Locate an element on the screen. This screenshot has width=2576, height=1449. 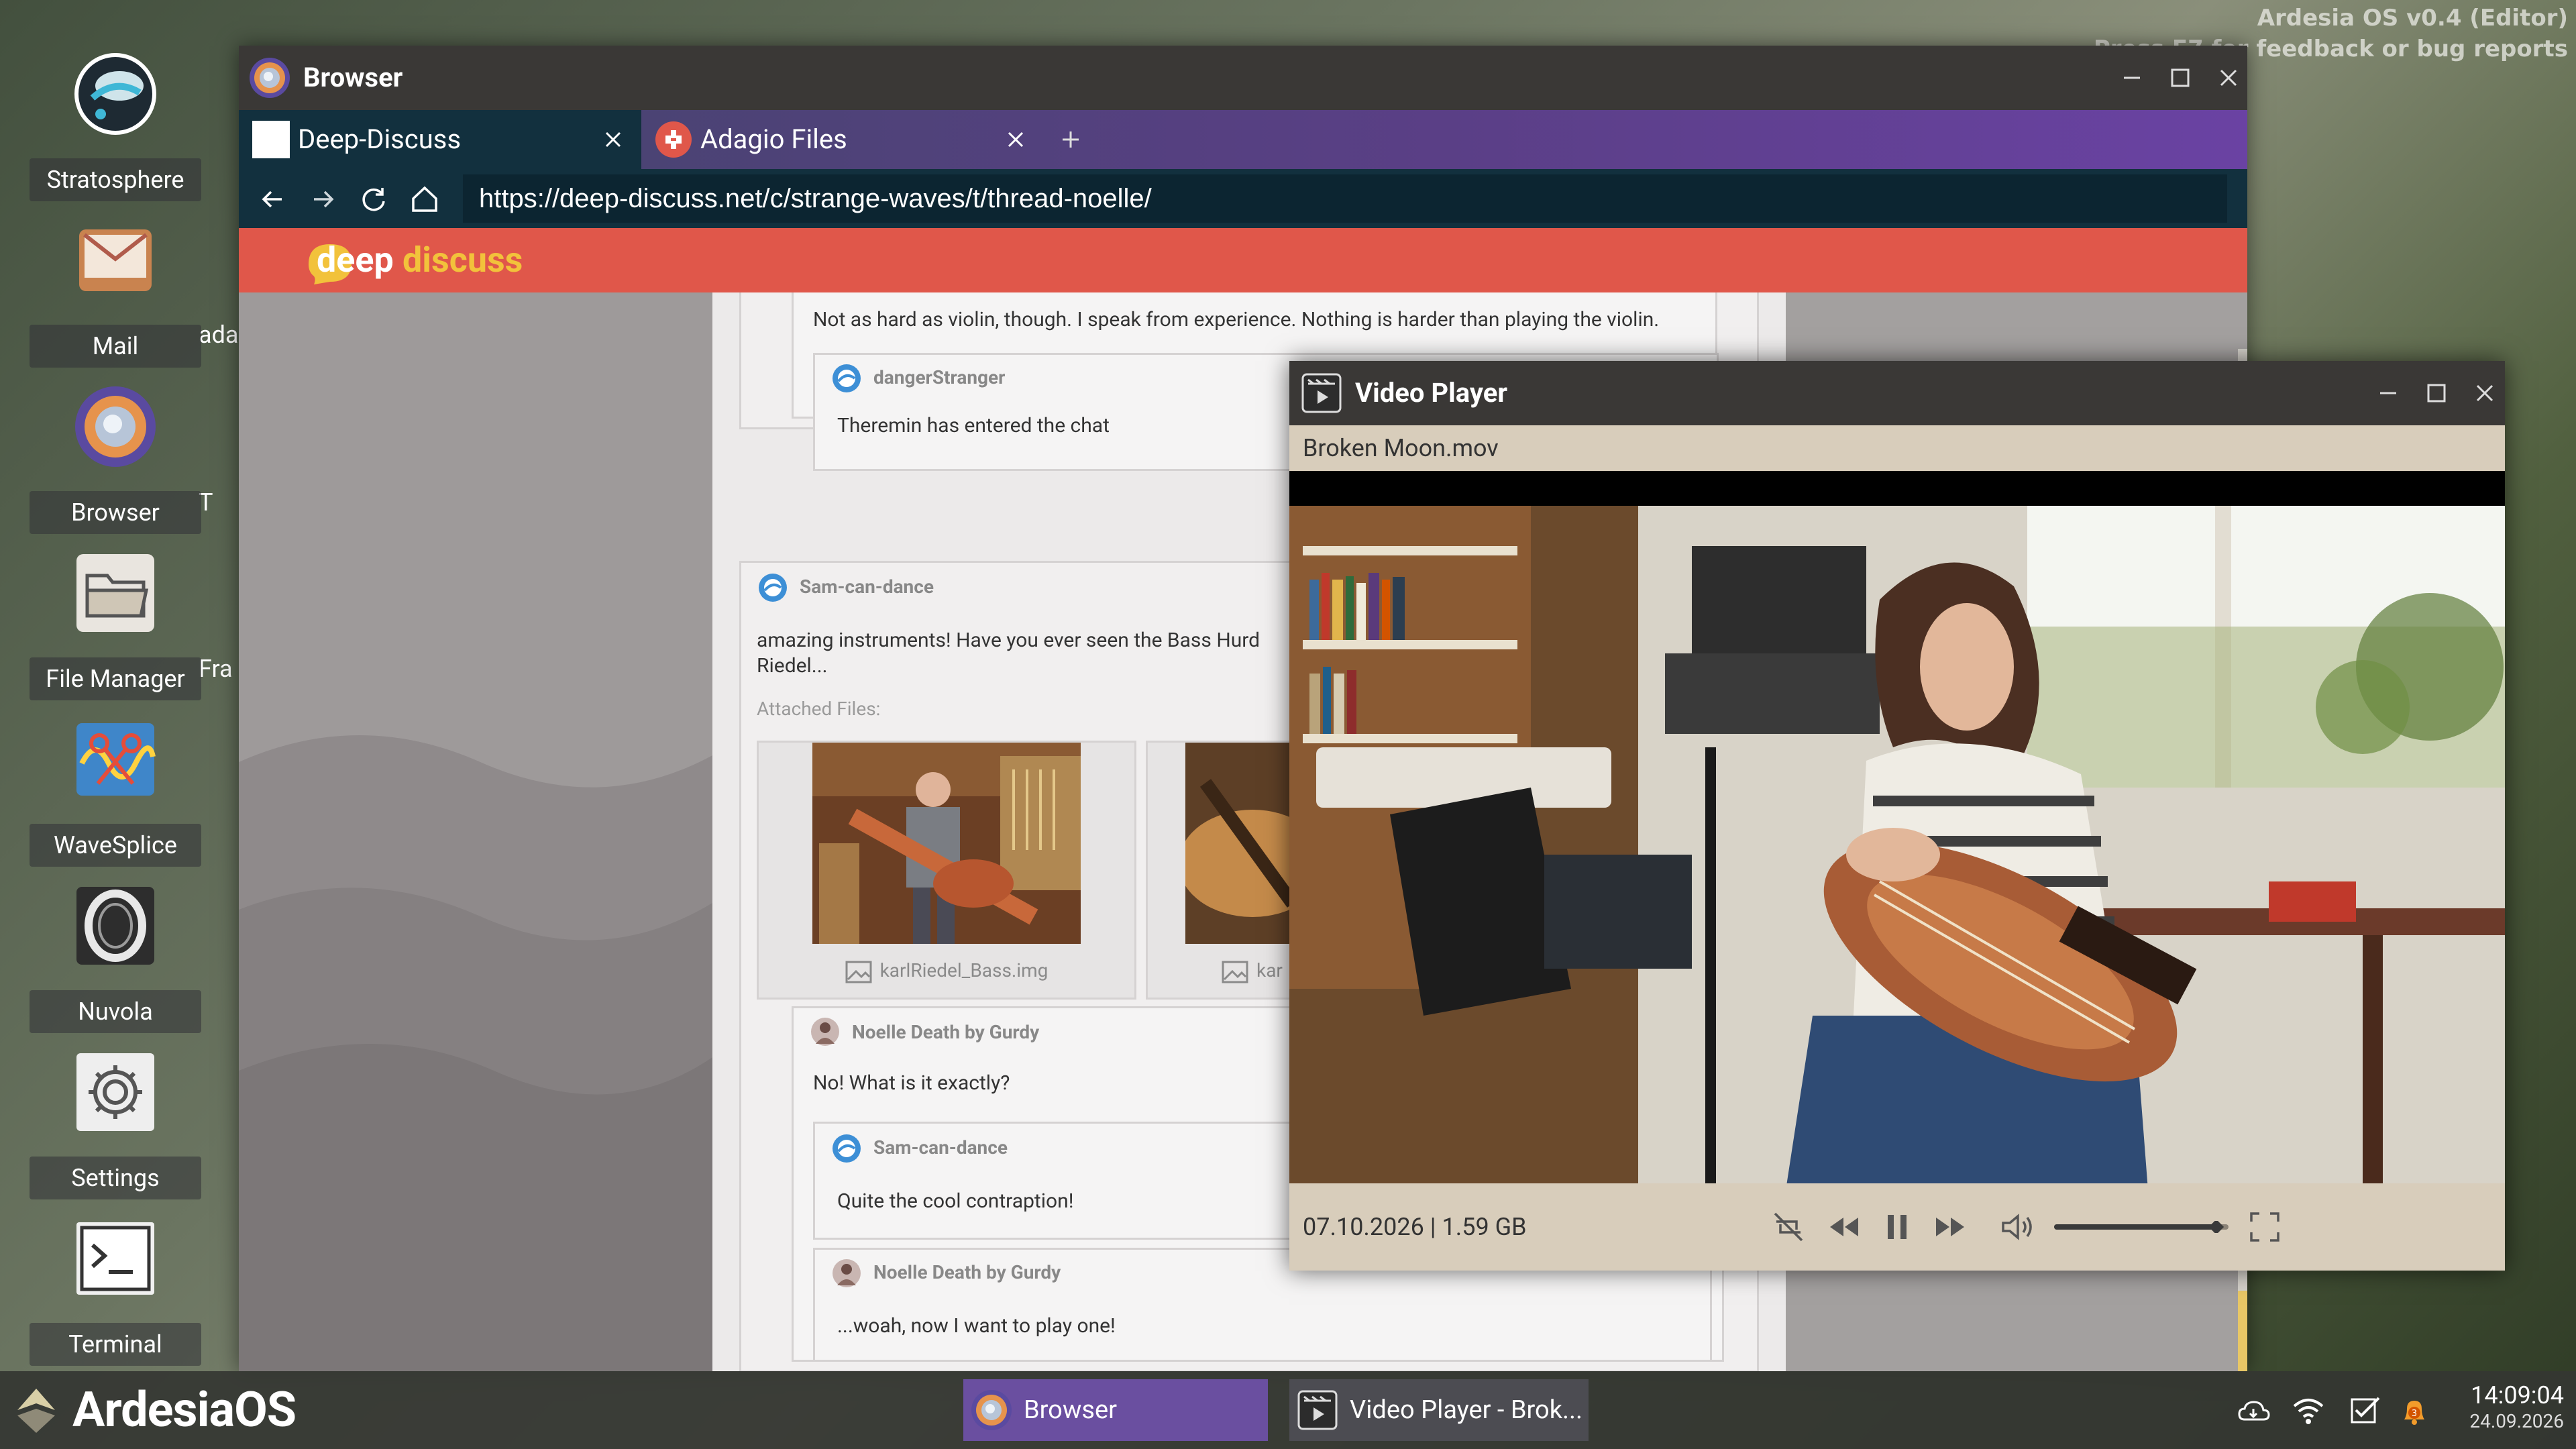
stratosphere-icon is located at coordinates (115, 94).